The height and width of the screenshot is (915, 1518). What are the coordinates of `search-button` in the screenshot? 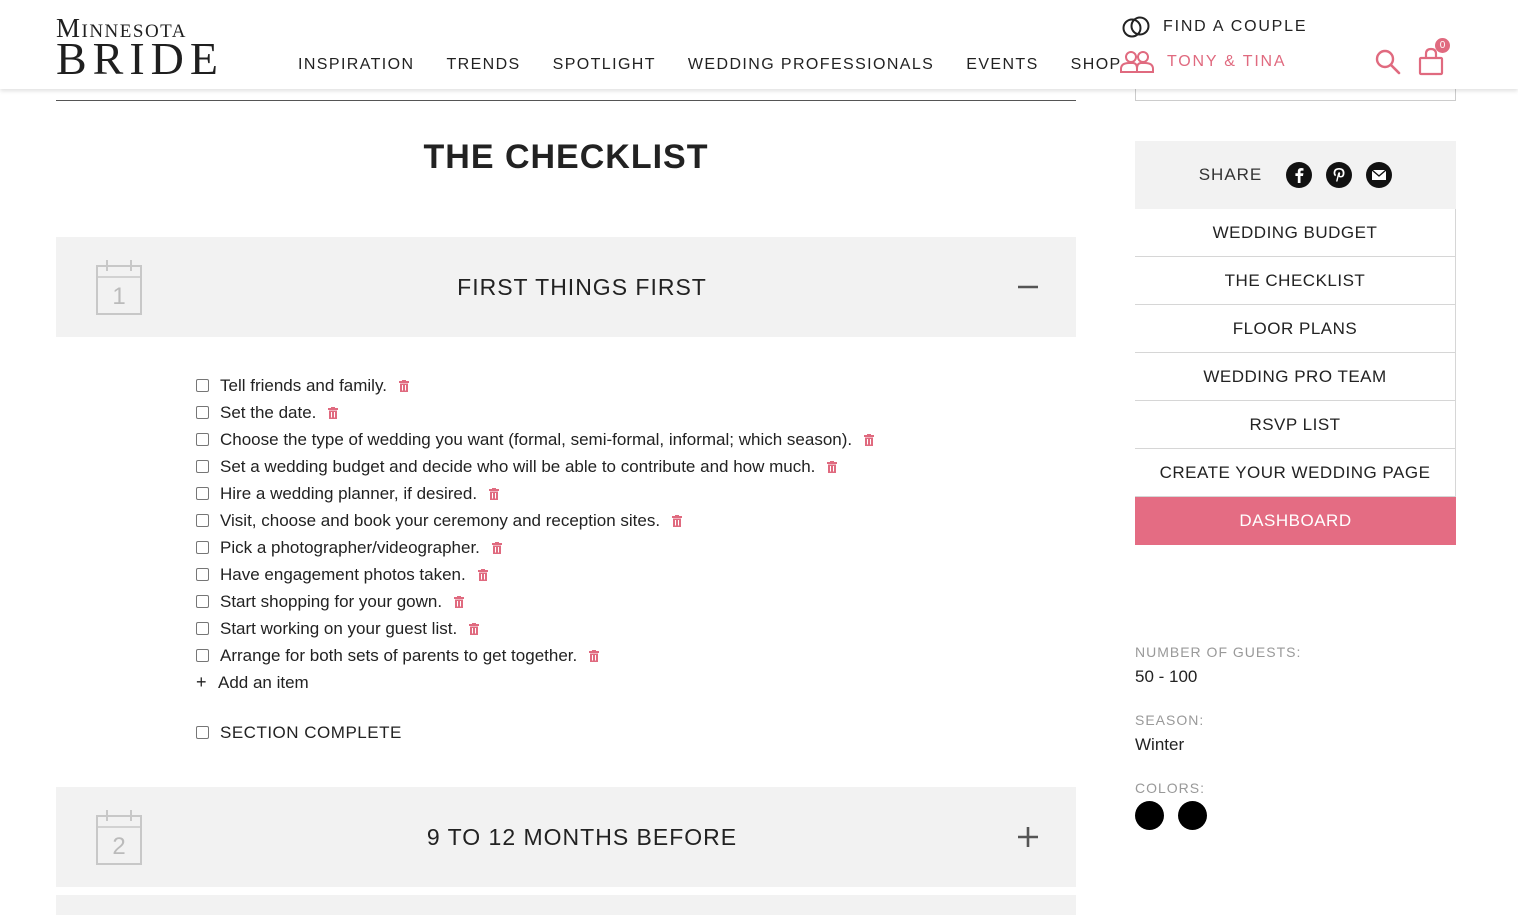 It's located at (1388, 62).